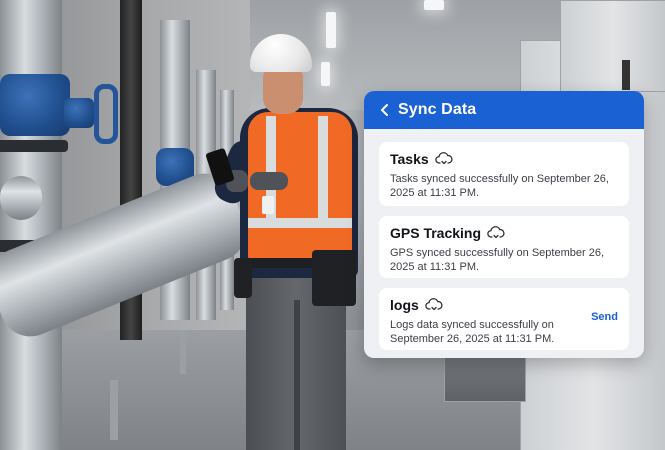 The height and width of the screenshot is (450, 665). I want to click on pipe-flange, so click(34, 146).